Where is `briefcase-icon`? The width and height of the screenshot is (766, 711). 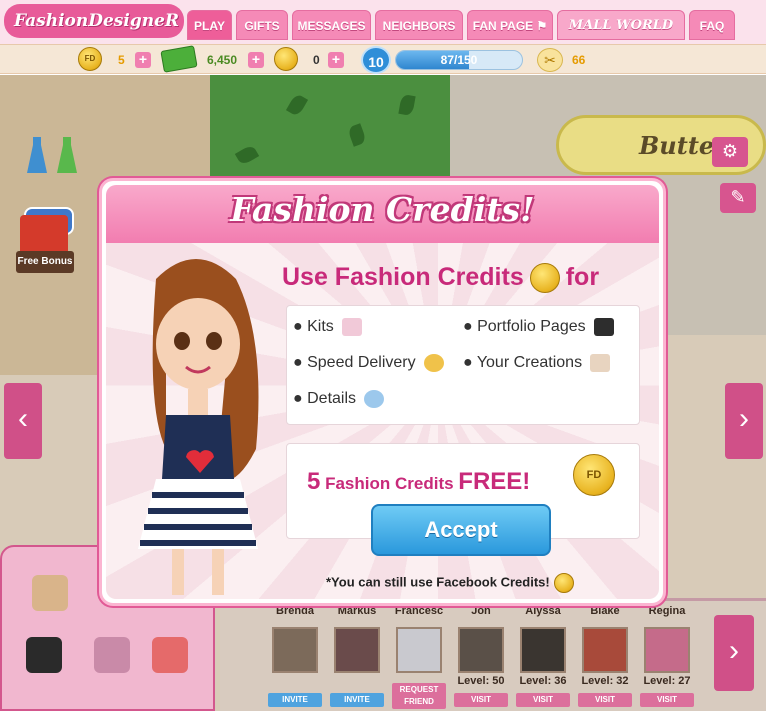 briefcase-icon is located at coordinates (44, 655).